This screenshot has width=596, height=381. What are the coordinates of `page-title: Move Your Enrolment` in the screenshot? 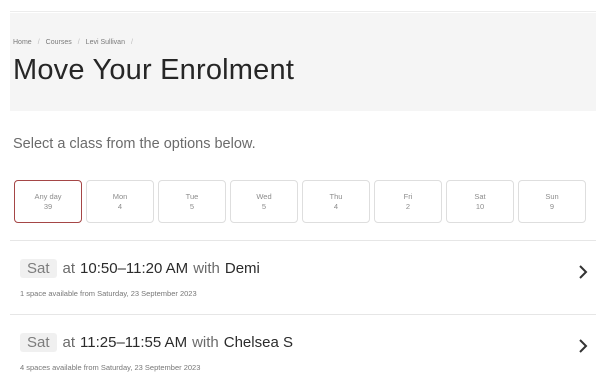 It's located at (154, 70).